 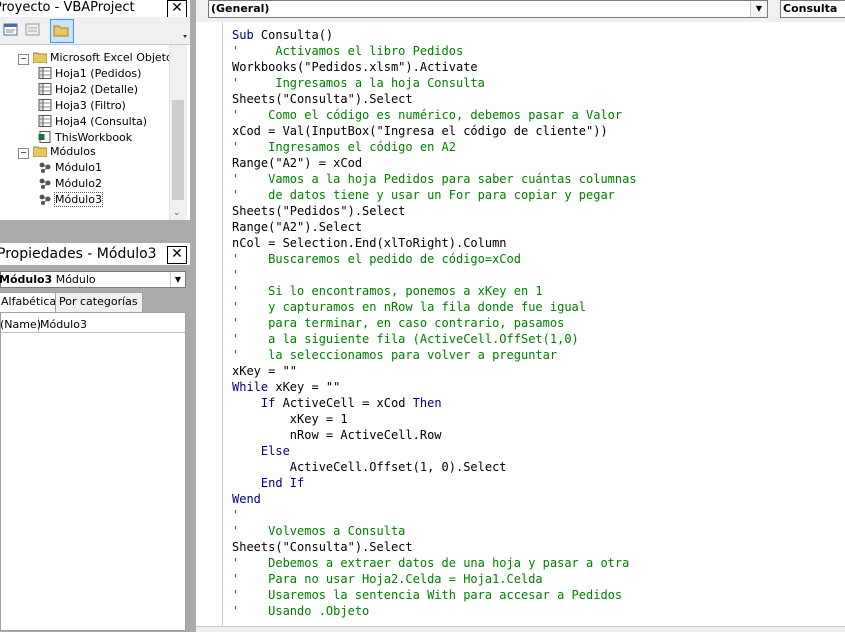 I want to click on code-line: Else, so click(x=434, y=451).